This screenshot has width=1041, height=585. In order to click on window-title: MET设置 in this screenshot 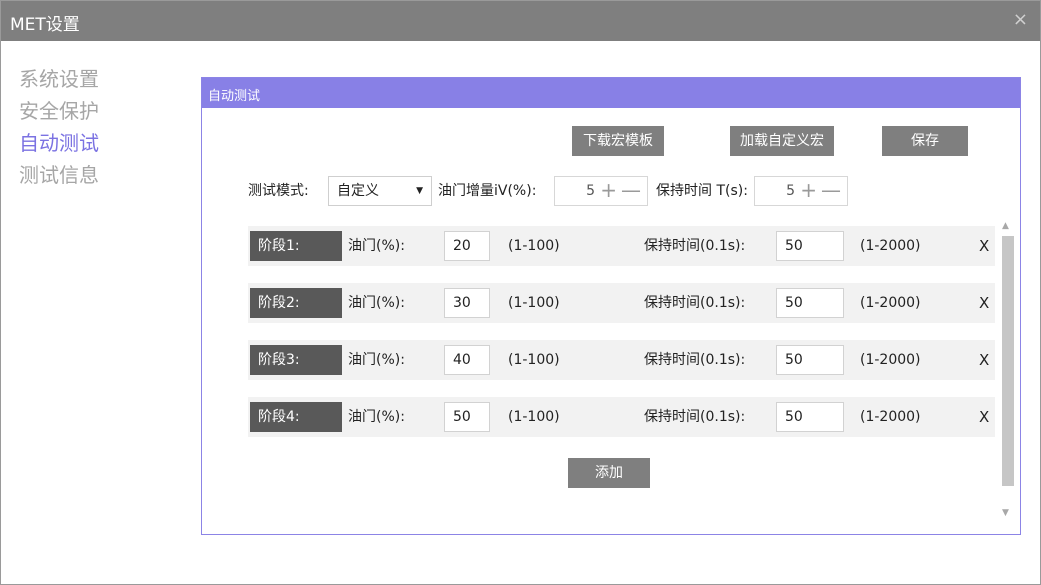, I will do `click(45, 25)`.